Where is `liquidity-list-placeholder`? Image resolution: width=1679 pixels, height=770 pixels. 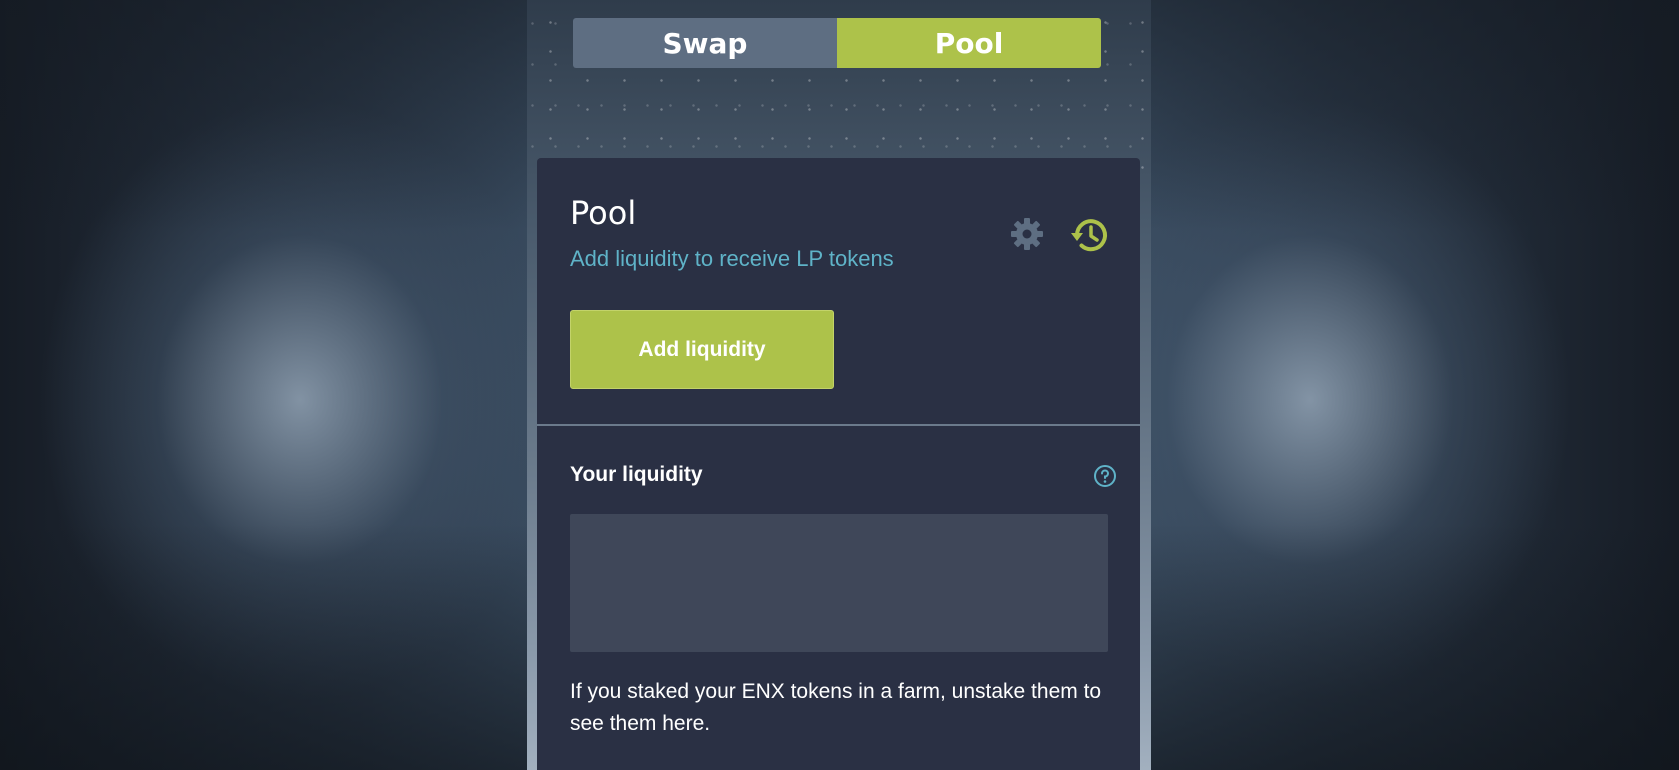 liquidity-list-placeholder is located at coordinates (839, 583).